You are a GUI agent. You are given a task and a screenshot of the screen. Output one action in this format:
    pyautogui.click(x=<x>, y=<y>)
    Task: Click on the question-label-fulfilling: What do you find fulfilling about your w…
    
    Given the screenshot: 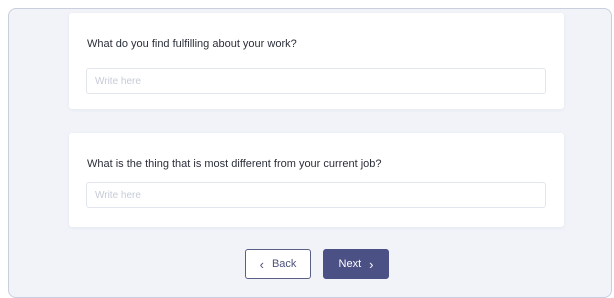 What is the action you would take?
    pyautogui.click(x=192, y=44)
    